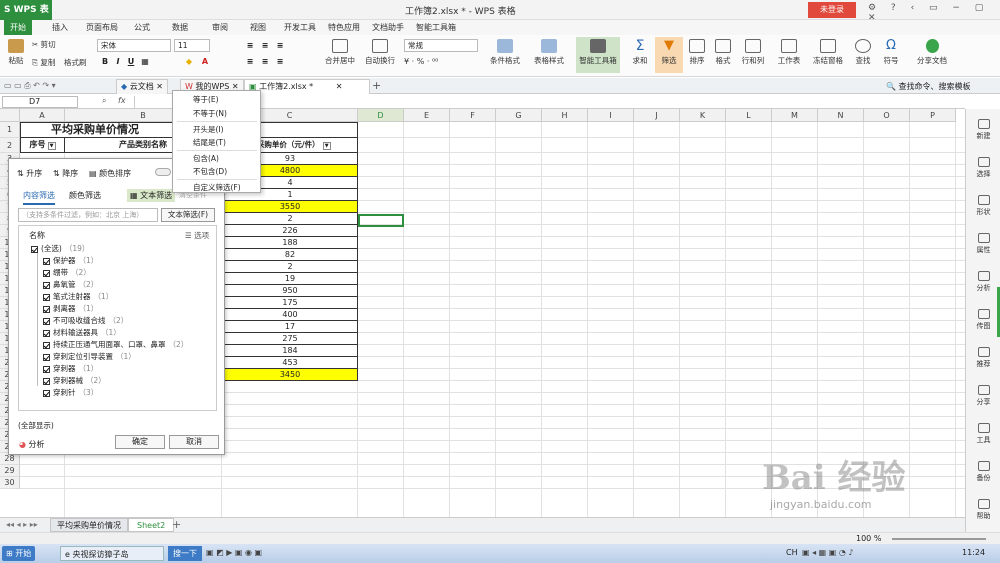 Image resolution: width=1000 pixels, height=563 pixels. What do you see at coordinates (983, 206) in the screenshot?
I see `side-panel-button: 形状` at bounding box center [983, 206].